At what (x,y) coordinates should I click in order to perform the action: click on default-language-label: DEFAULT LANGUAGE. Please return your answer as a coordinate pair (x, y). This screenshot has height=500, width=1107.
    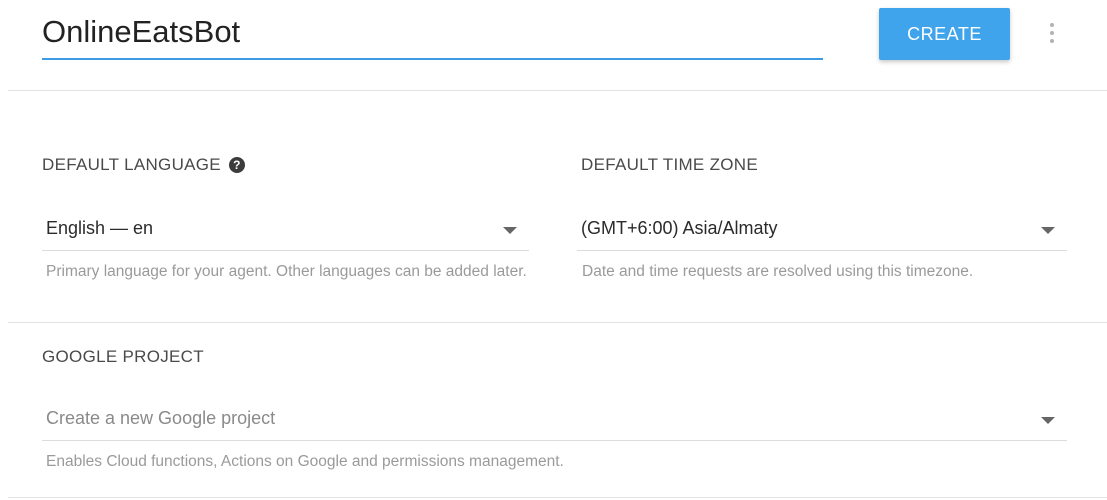
    Looking at the image, I should click on (131, 164).